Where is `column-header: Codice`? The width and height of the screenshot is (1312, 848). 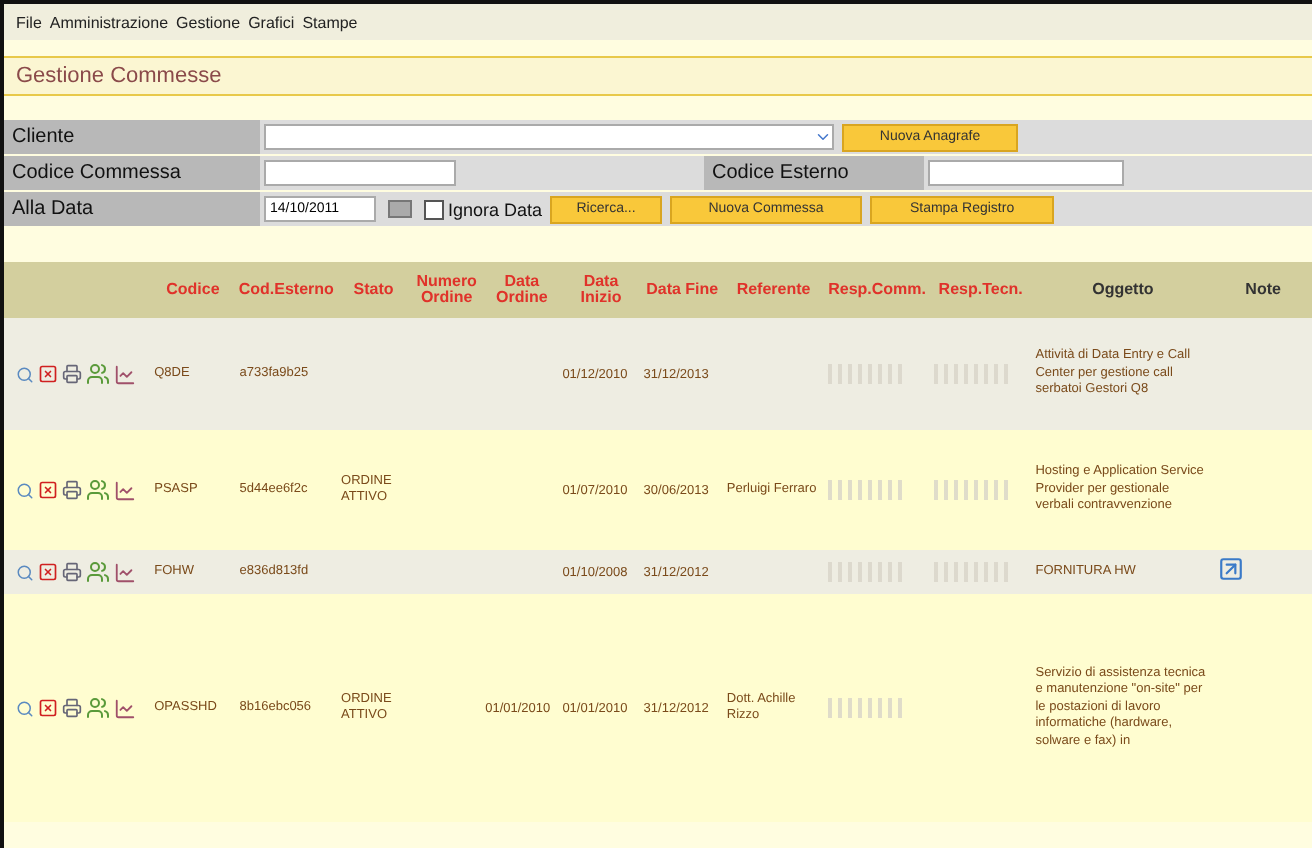
column-header: Codice is located at coordinates (193, 290).